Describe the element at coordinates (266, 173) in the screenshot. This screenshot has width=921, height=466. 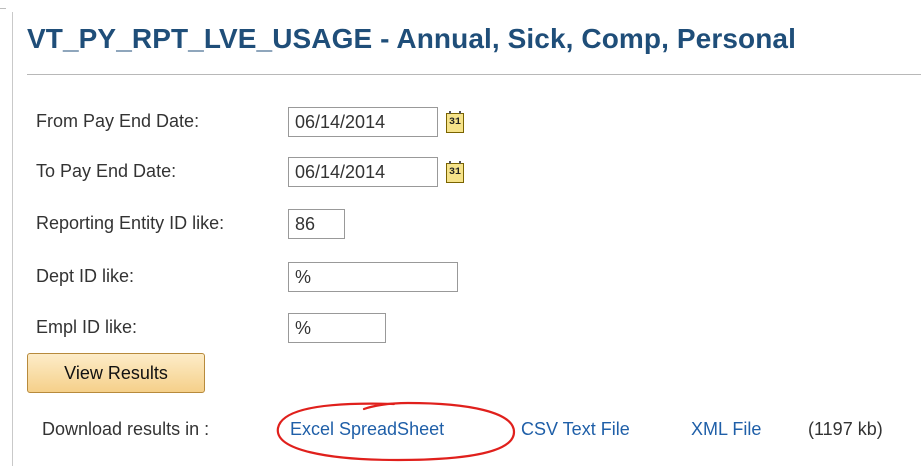
I see `to-date-row: To Pay End Date: 31` at that location.